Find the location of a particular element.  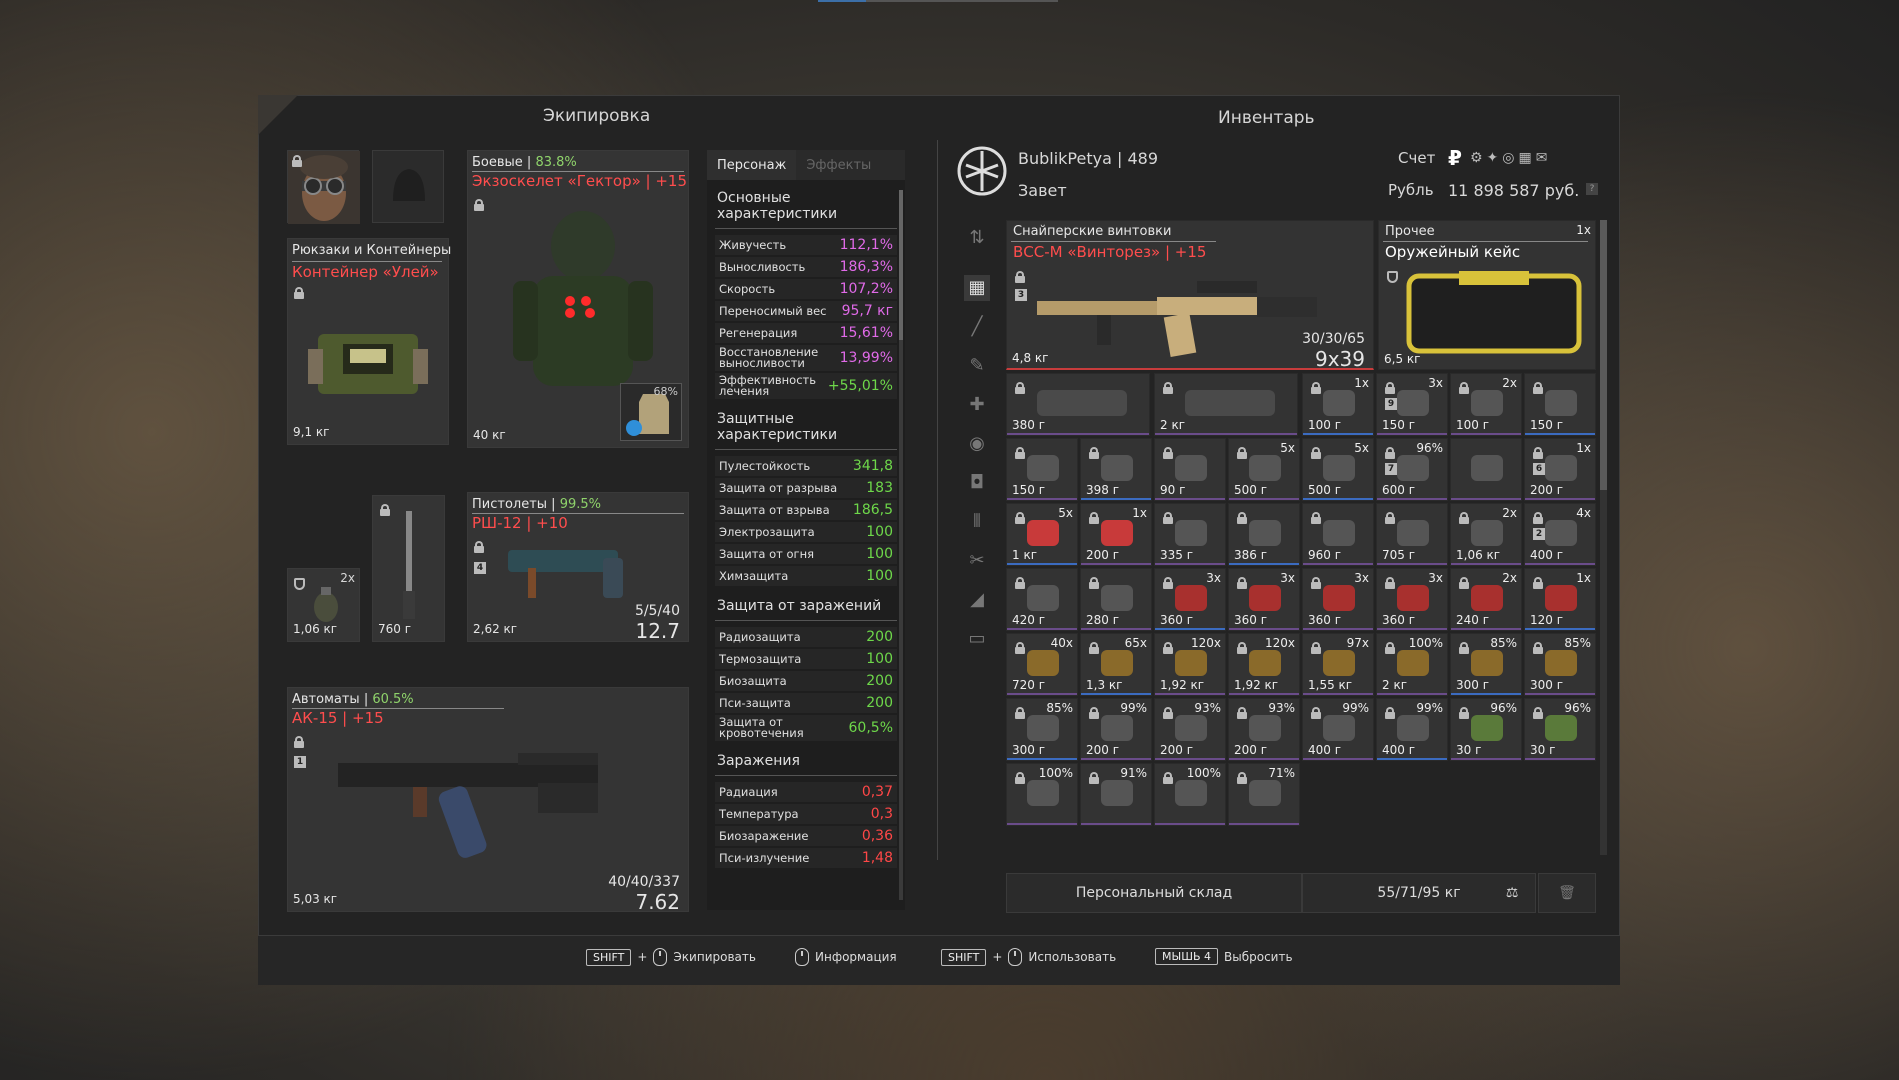

inventory-item: 420 г is located at coordinates (1042, 599).